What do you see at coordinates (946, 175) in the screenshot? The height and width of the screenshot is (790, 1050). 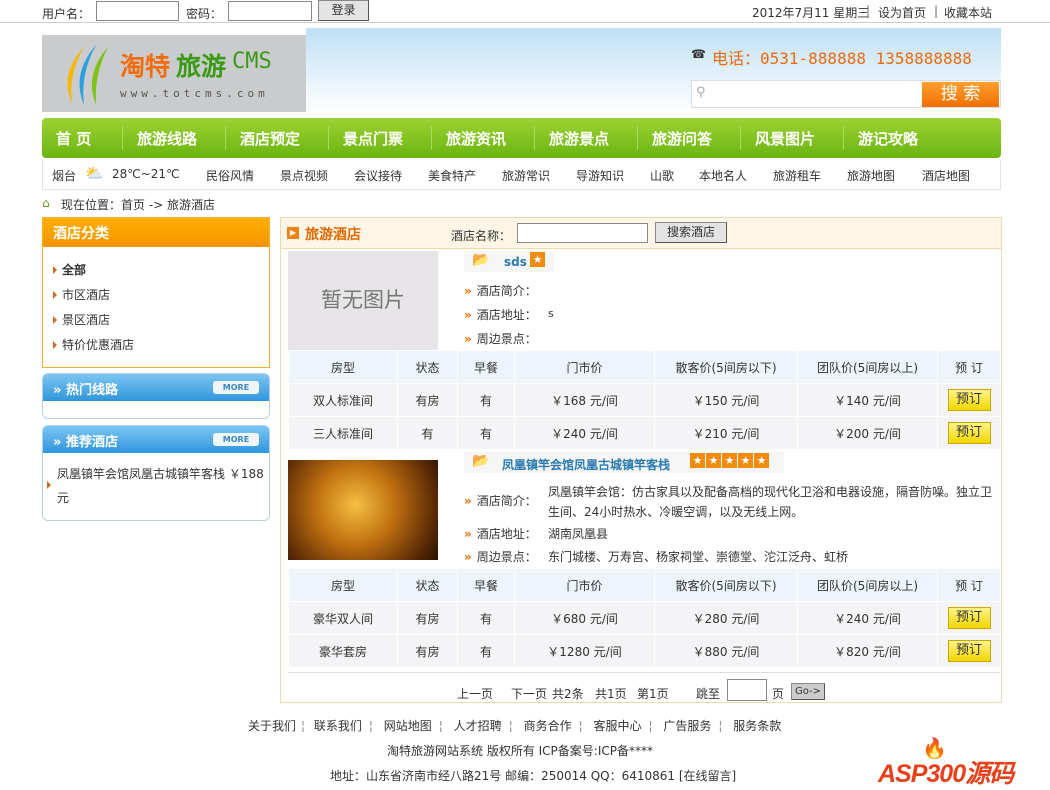 I see `subnav-item: 酒店地图` at bounding box center [946, 175].